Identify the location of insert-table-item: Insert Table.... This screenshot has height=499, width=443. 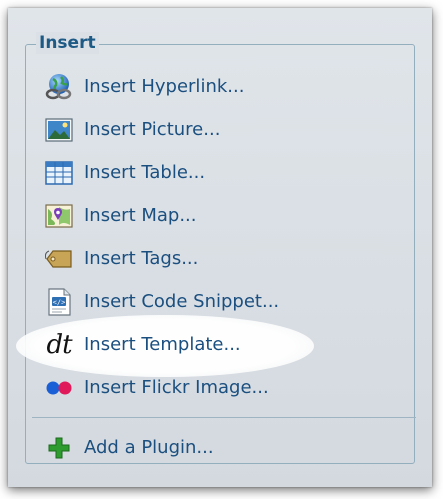
(224, 172).